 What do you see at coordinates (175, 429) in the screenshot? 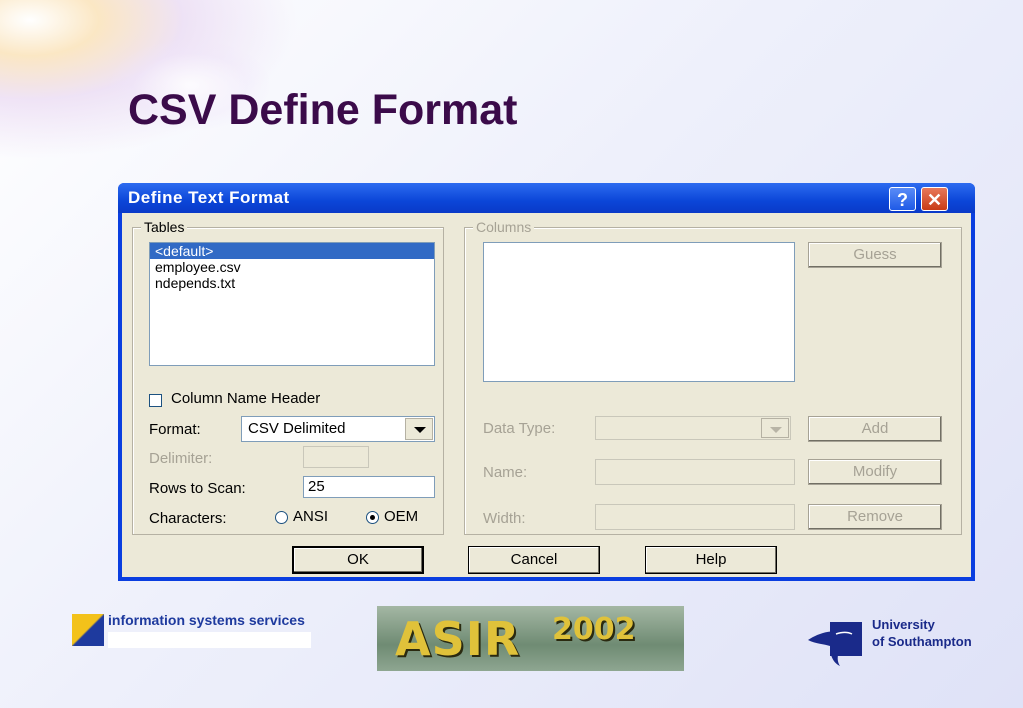
I see `format-label: Format:` at bounding box center [175, 429].